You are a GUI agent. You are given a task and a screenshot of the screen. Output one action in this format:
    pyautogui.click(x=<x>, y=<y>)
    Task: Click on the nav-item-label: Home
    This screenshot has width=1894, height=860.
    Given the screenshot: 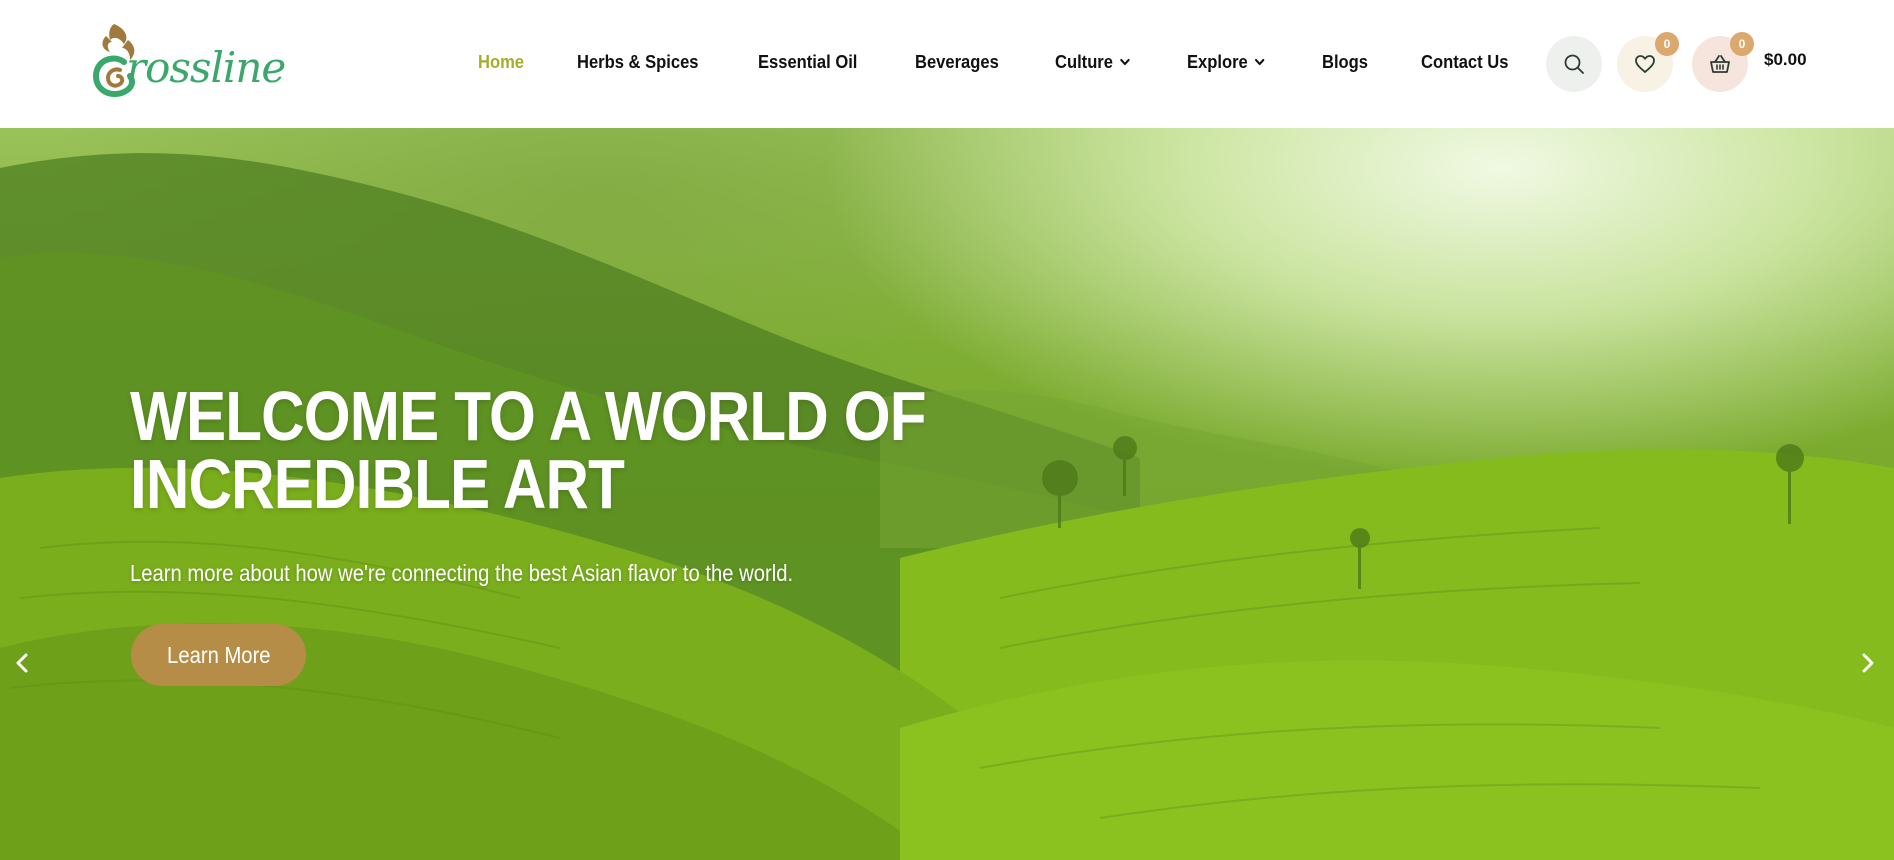 What is the action you would take?
    pyautogui.click(x=501, y=61)
    